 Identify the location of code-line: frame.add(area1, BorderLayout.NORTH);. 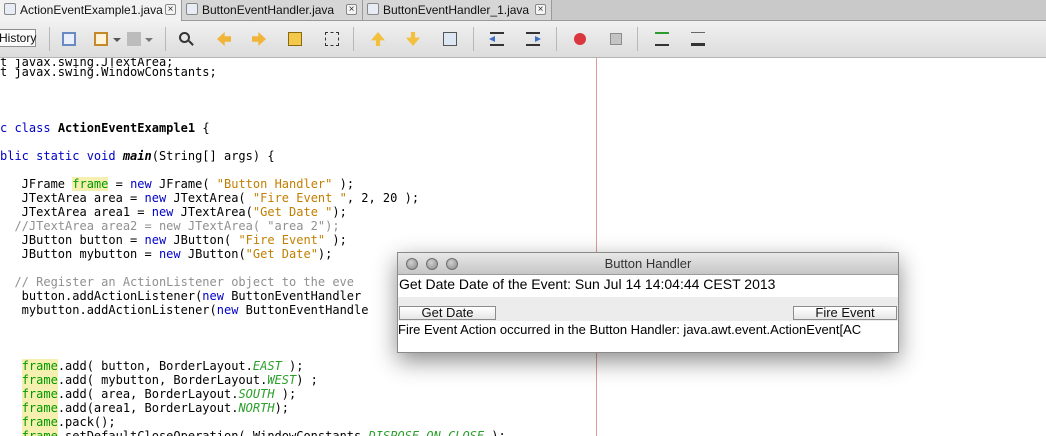
(155, 408).